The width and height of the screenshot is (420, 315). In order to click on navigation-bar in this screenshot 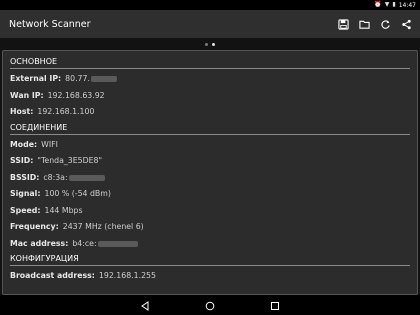, I will do `click(210, 305)`.